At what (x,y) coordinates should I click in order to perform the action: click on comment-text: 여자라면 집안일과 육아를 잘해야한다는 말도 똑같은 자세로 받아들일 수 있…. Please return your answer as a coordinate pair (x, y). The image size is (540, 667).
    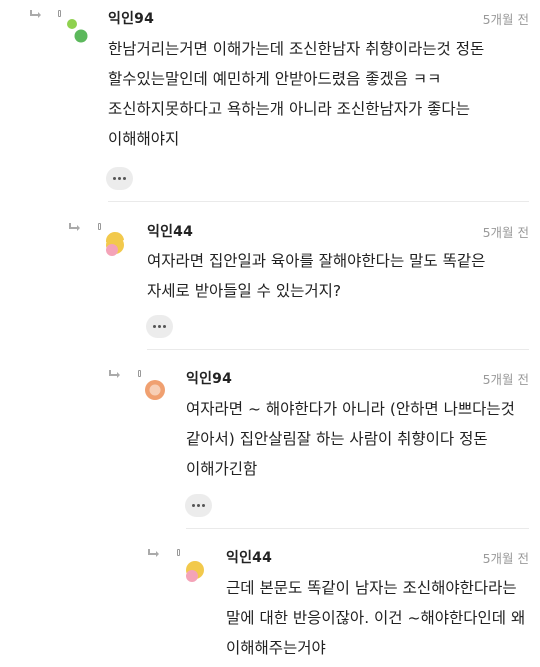
    Looking at the image, I should click on (316, 276).